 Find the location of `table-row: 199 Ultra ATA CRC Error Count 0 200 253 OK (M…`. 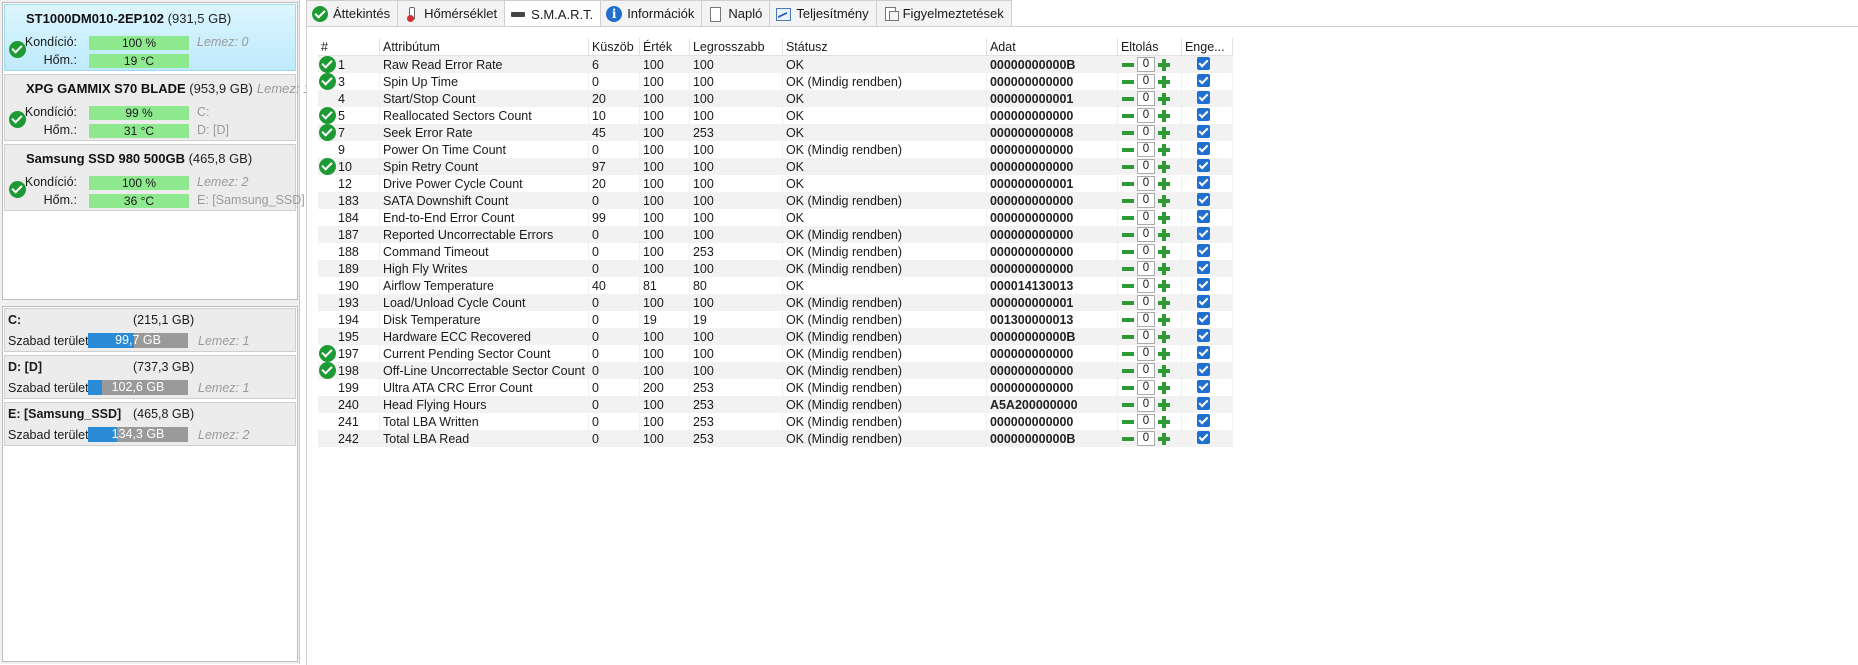

table-row: 199 Ultra ATA CRC Error Count 0 200 253 OK (M… is located at coordinates (775, 387).